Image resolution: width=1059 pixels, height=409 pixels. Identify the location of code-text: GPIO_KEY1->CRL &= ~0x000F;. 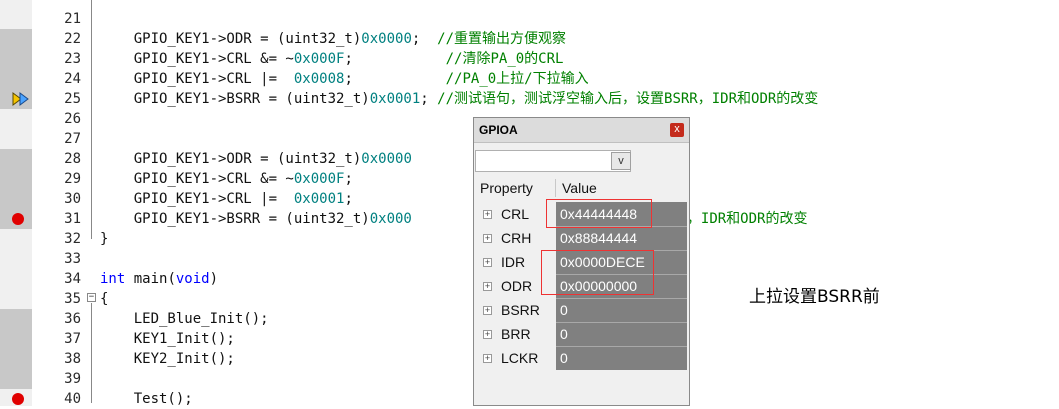
(226, 179).